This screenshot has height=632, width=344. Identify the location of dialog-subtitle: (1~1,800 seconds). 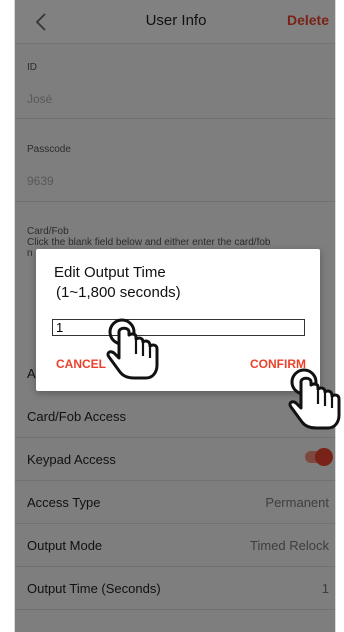
(118, 292).